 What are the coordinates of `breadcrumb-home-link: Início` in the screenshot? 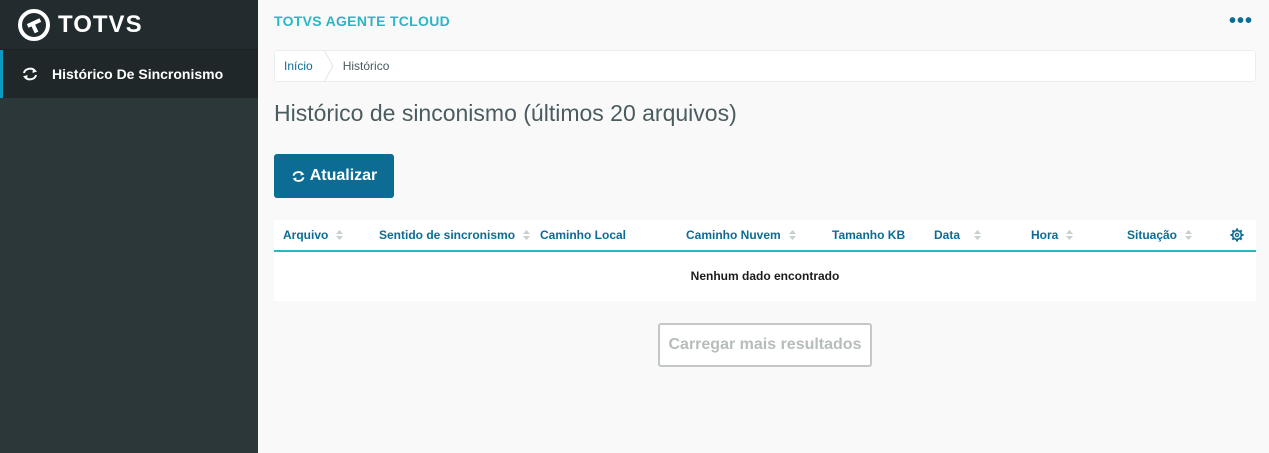 It's located at (299, 66).